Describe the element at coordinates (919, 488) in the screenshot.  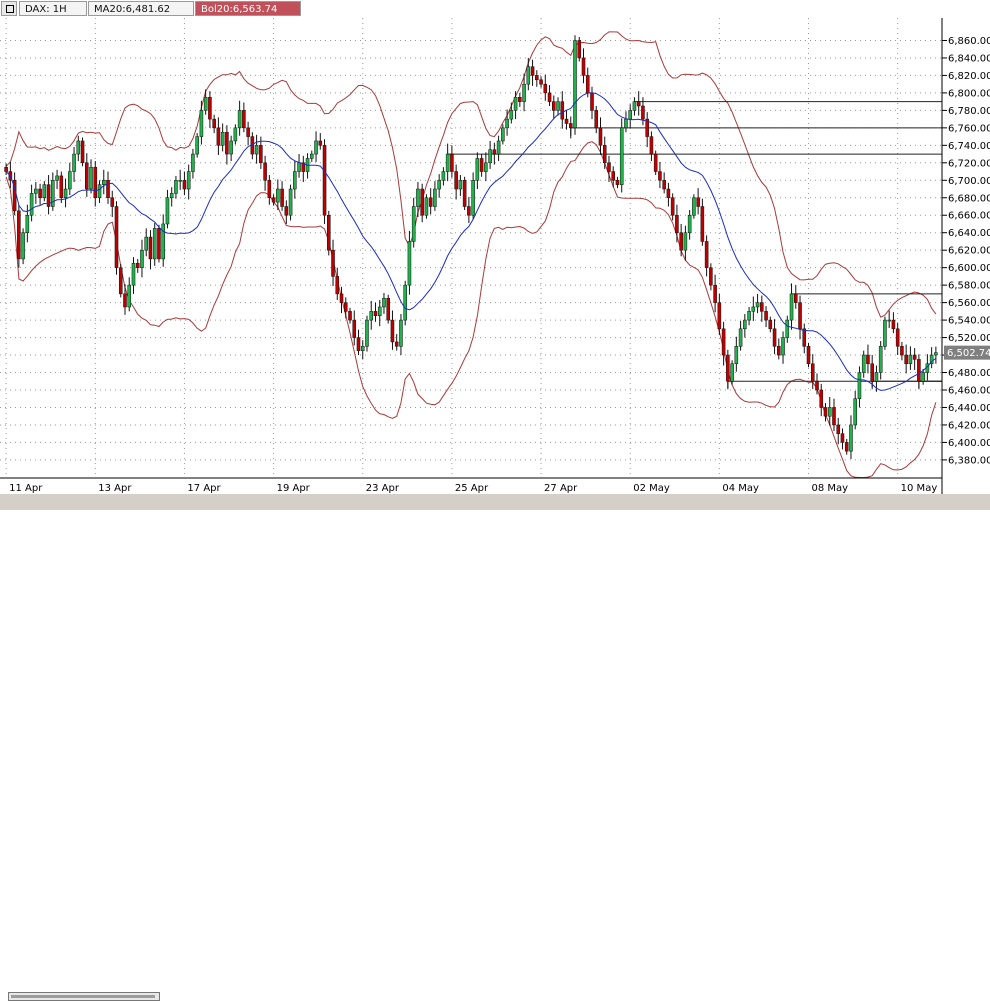
I see `date-tick-label: 10 May` at that location.